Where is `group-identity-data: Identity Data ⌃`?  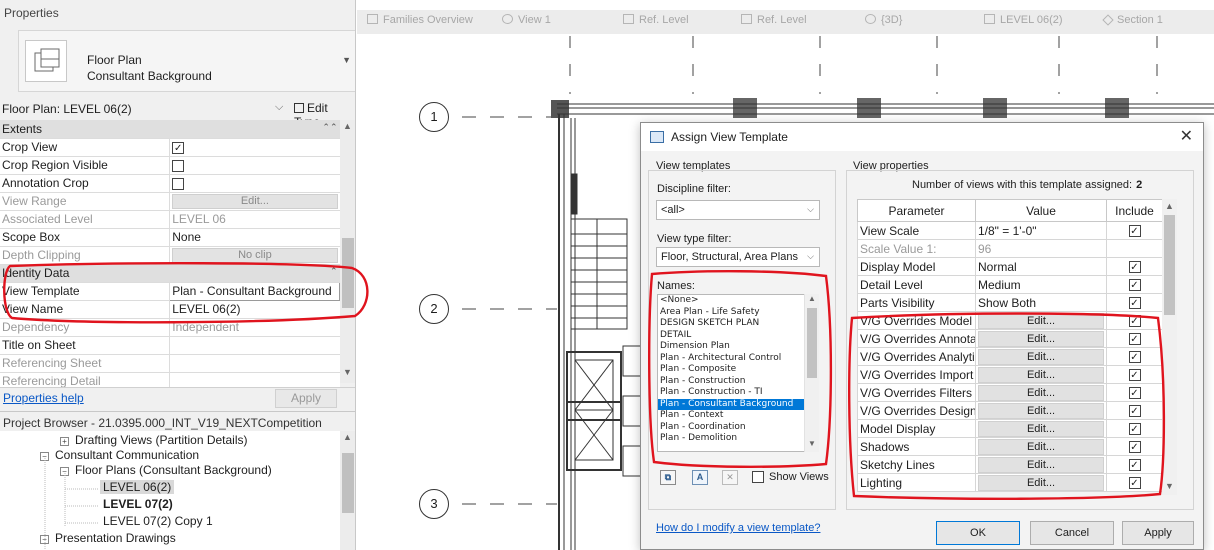 group-identity-data: Identity Data ⌃ is located at coordinates (170, 273).